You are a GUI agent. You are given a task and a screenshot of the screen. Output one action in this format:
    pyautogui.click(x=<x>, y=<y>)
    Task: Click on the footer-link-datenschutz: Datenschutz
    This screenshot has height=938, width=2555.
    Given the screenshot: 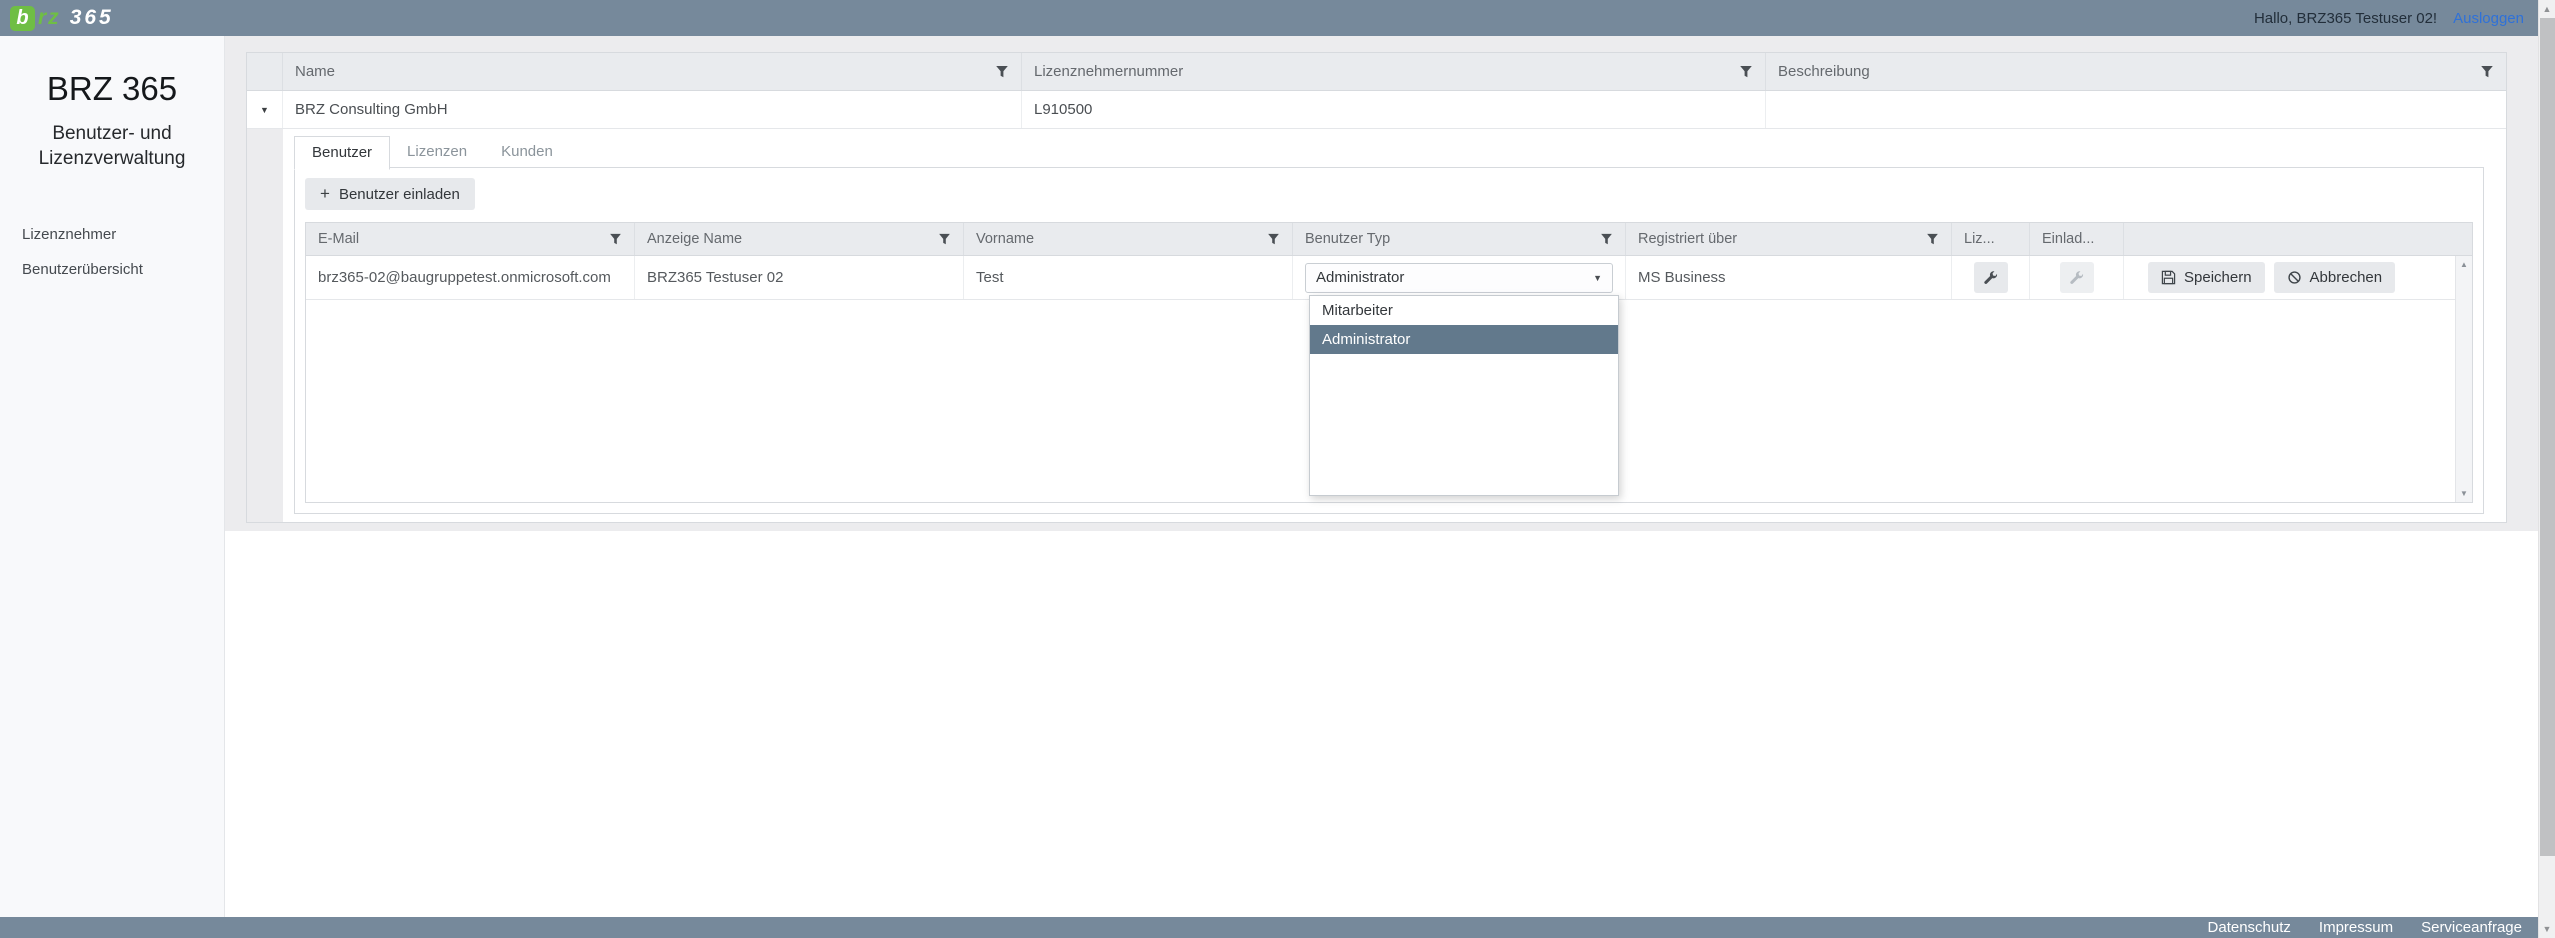 What is the action you would take?
    pyautogui.click(x=2249, y=927)
    